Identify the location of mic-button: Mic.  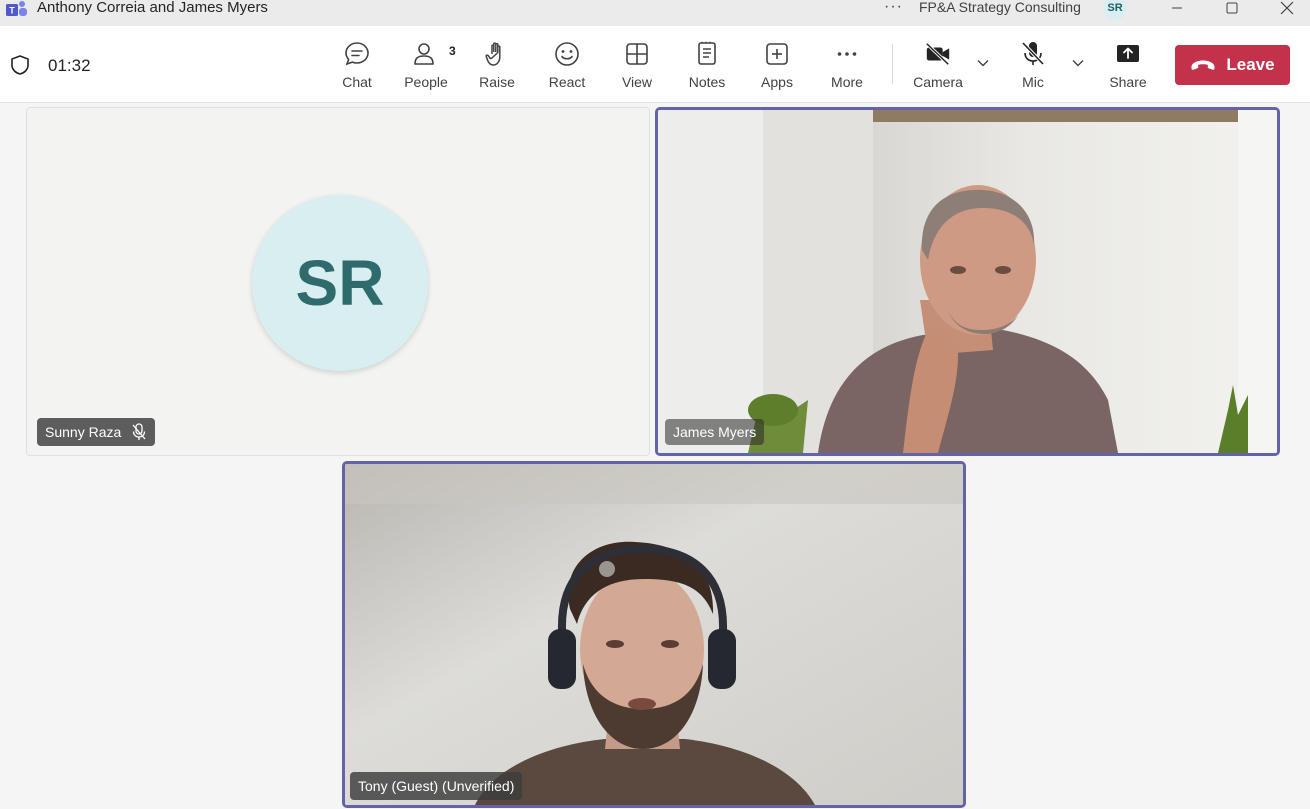
(1033, 68).